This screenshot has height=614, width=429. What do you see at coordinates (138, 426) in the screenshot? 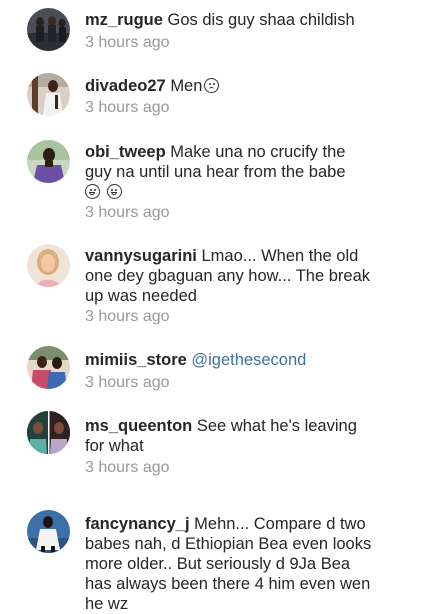
I see `comment-username: ms_queenton` at bounding box center [138, 426].